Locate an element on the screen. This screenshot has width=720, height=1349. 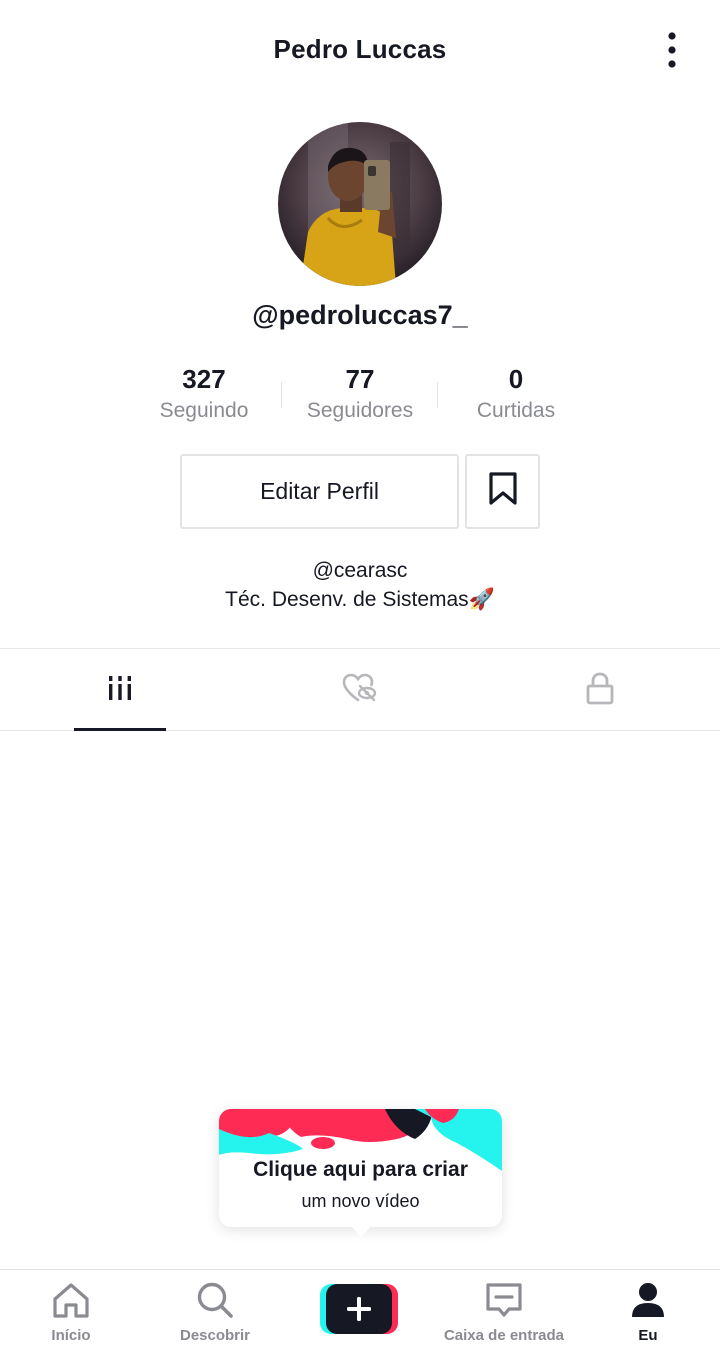
profile-handle: @pedroluccas7_ is located at coordinates (360, 315).